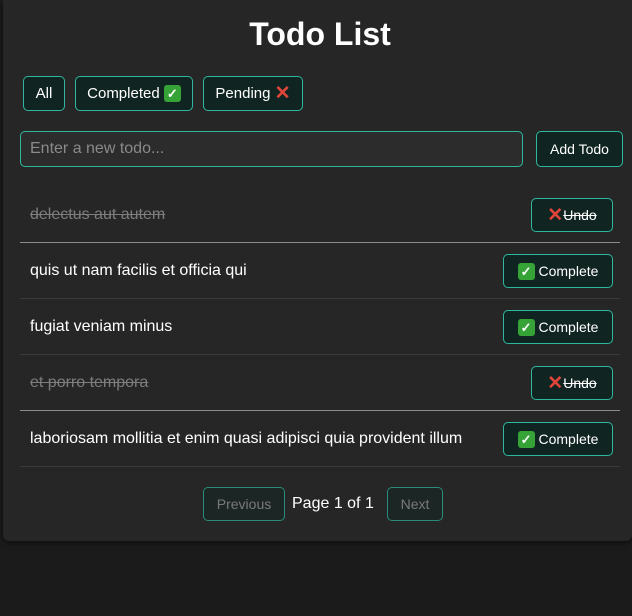 Image resolution: width=632 pixels, height=616 pixels. I want to click on todo-text: quis ut nam facilis et officia qui, so click(138, 270).